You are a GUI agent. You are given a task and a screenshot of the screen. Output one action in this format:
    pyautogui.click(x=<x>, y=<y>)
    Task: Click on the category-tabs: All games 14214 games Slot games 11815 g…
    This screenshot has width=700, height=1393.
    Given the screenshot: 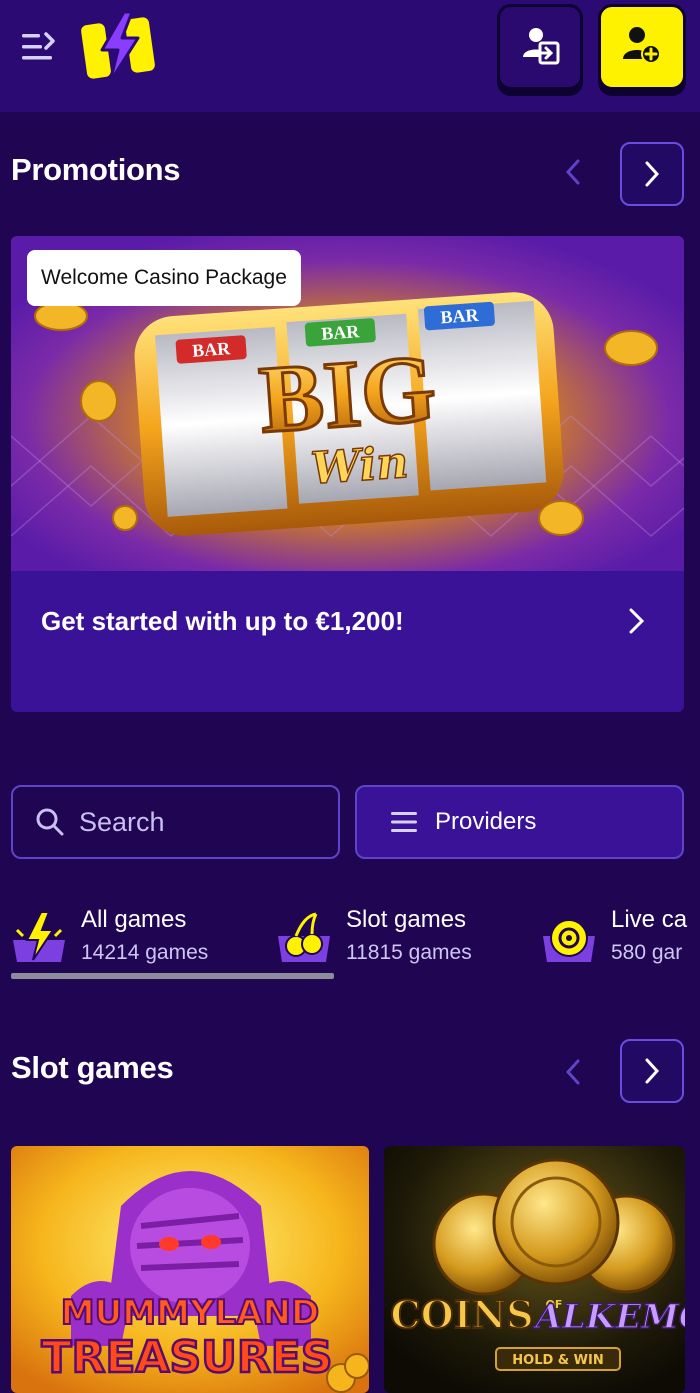 What is the action you would take?
    pyautogui.click(x=350, y=942)
    